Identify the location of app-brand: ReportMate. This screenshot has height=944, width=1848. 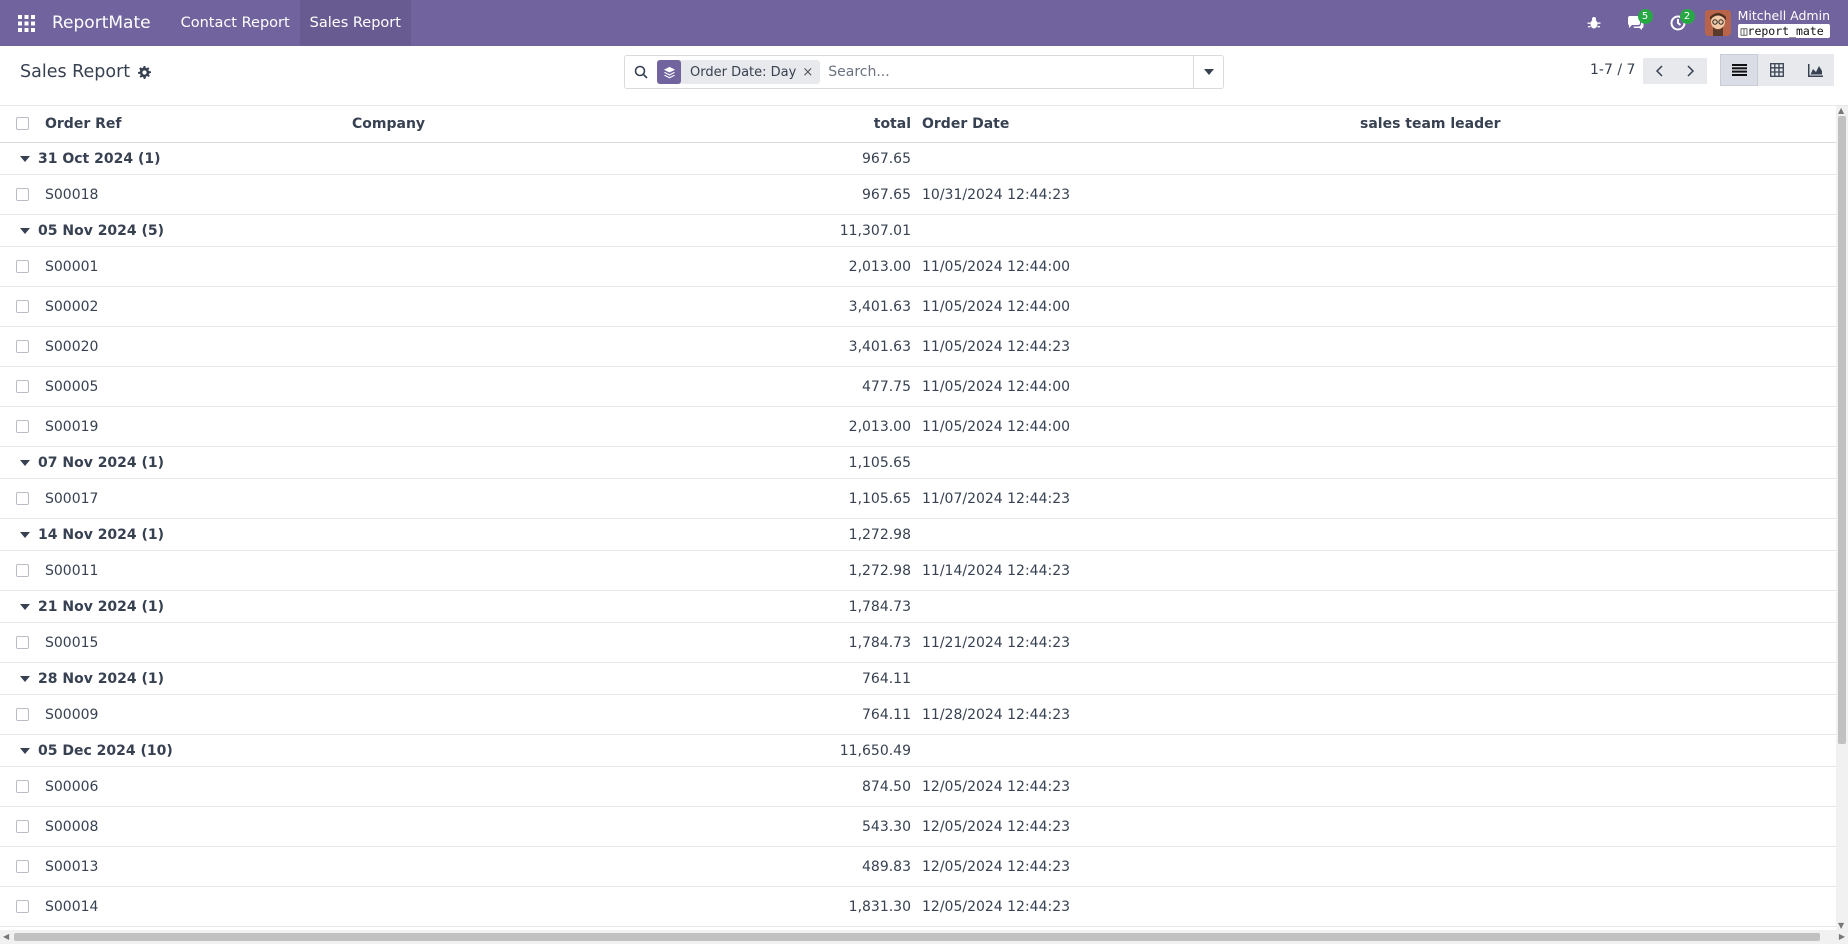
(101, 23).